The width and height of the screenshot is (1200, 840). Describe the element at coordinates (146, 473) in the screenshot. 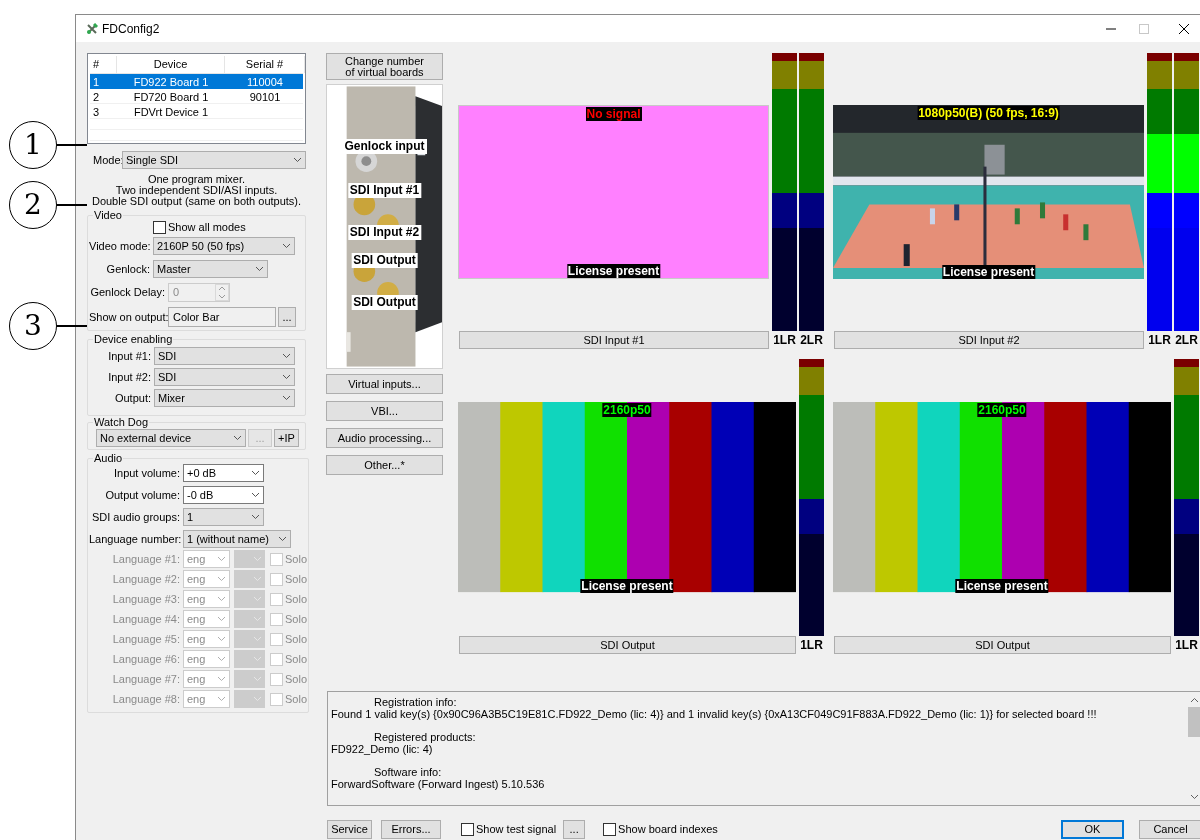

I see `field-label: Input volume:` at that location.